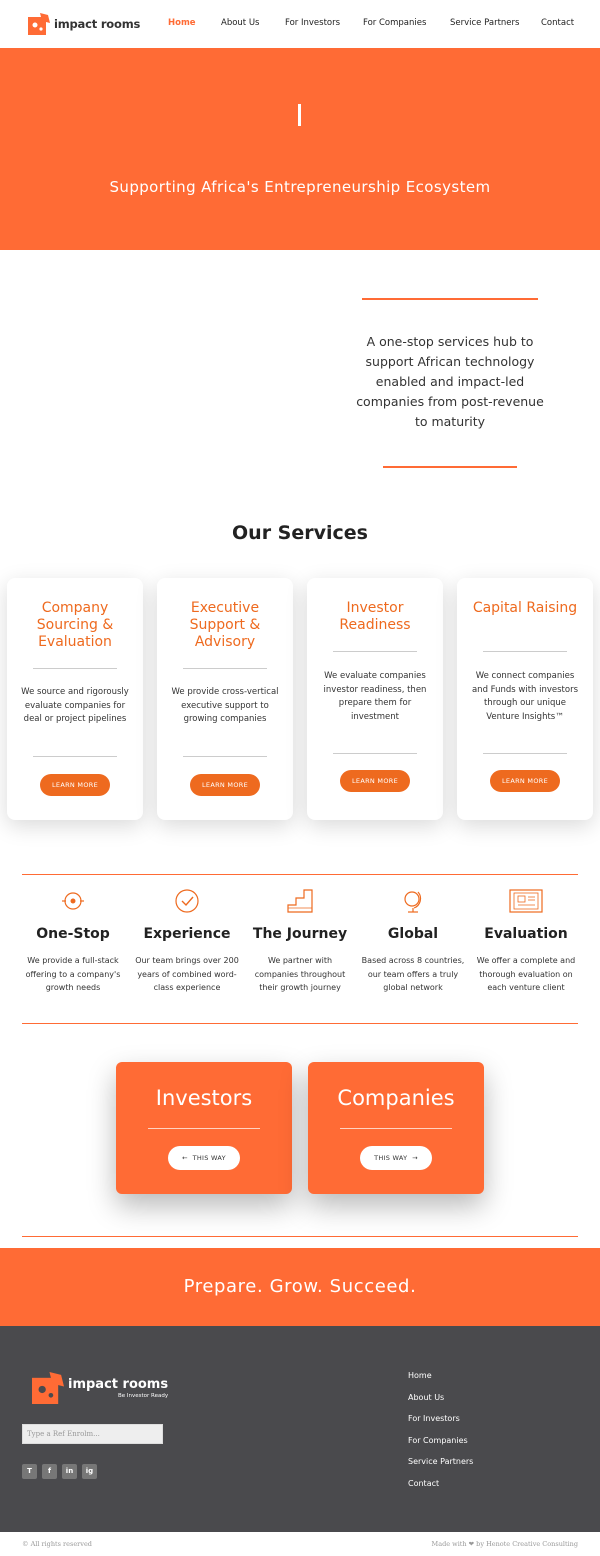  What do you see at coordinates (29, 1471) in the screenshot?
I see `twitter-icon: T` at bounding box center [29, 1471].